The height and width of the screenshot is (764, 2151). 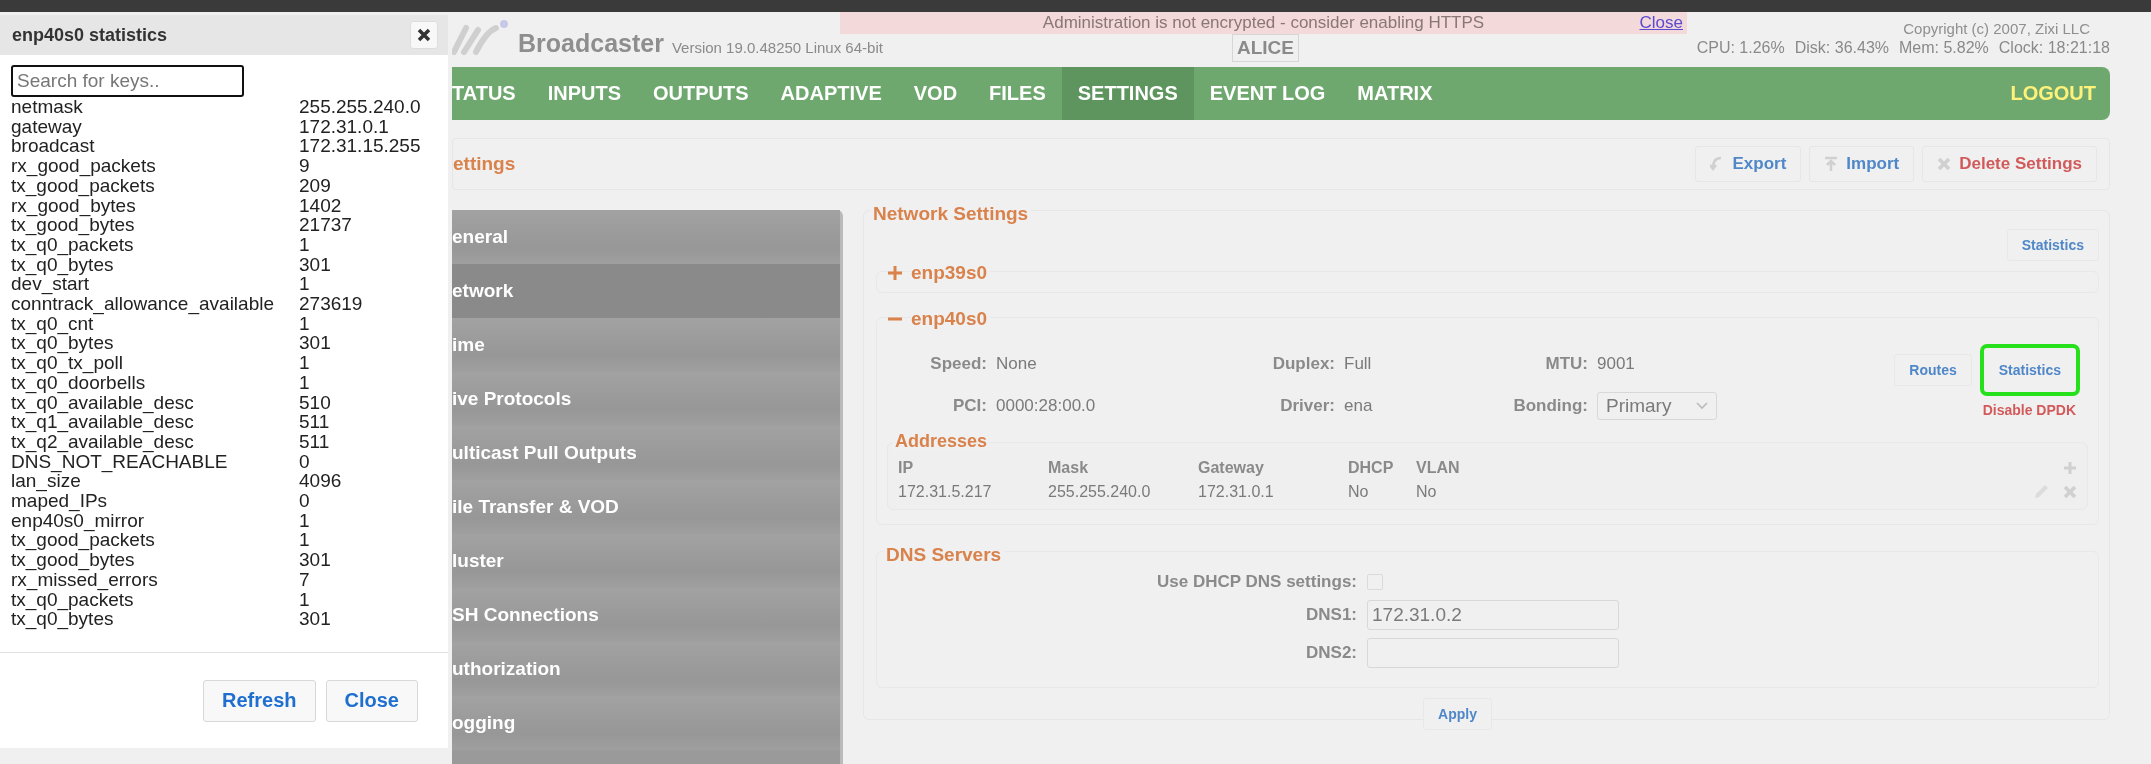 What do you see at coordinates (305, 461) in the screenshot?
I see `stat-value: 0` at bounding box center [305, 461].